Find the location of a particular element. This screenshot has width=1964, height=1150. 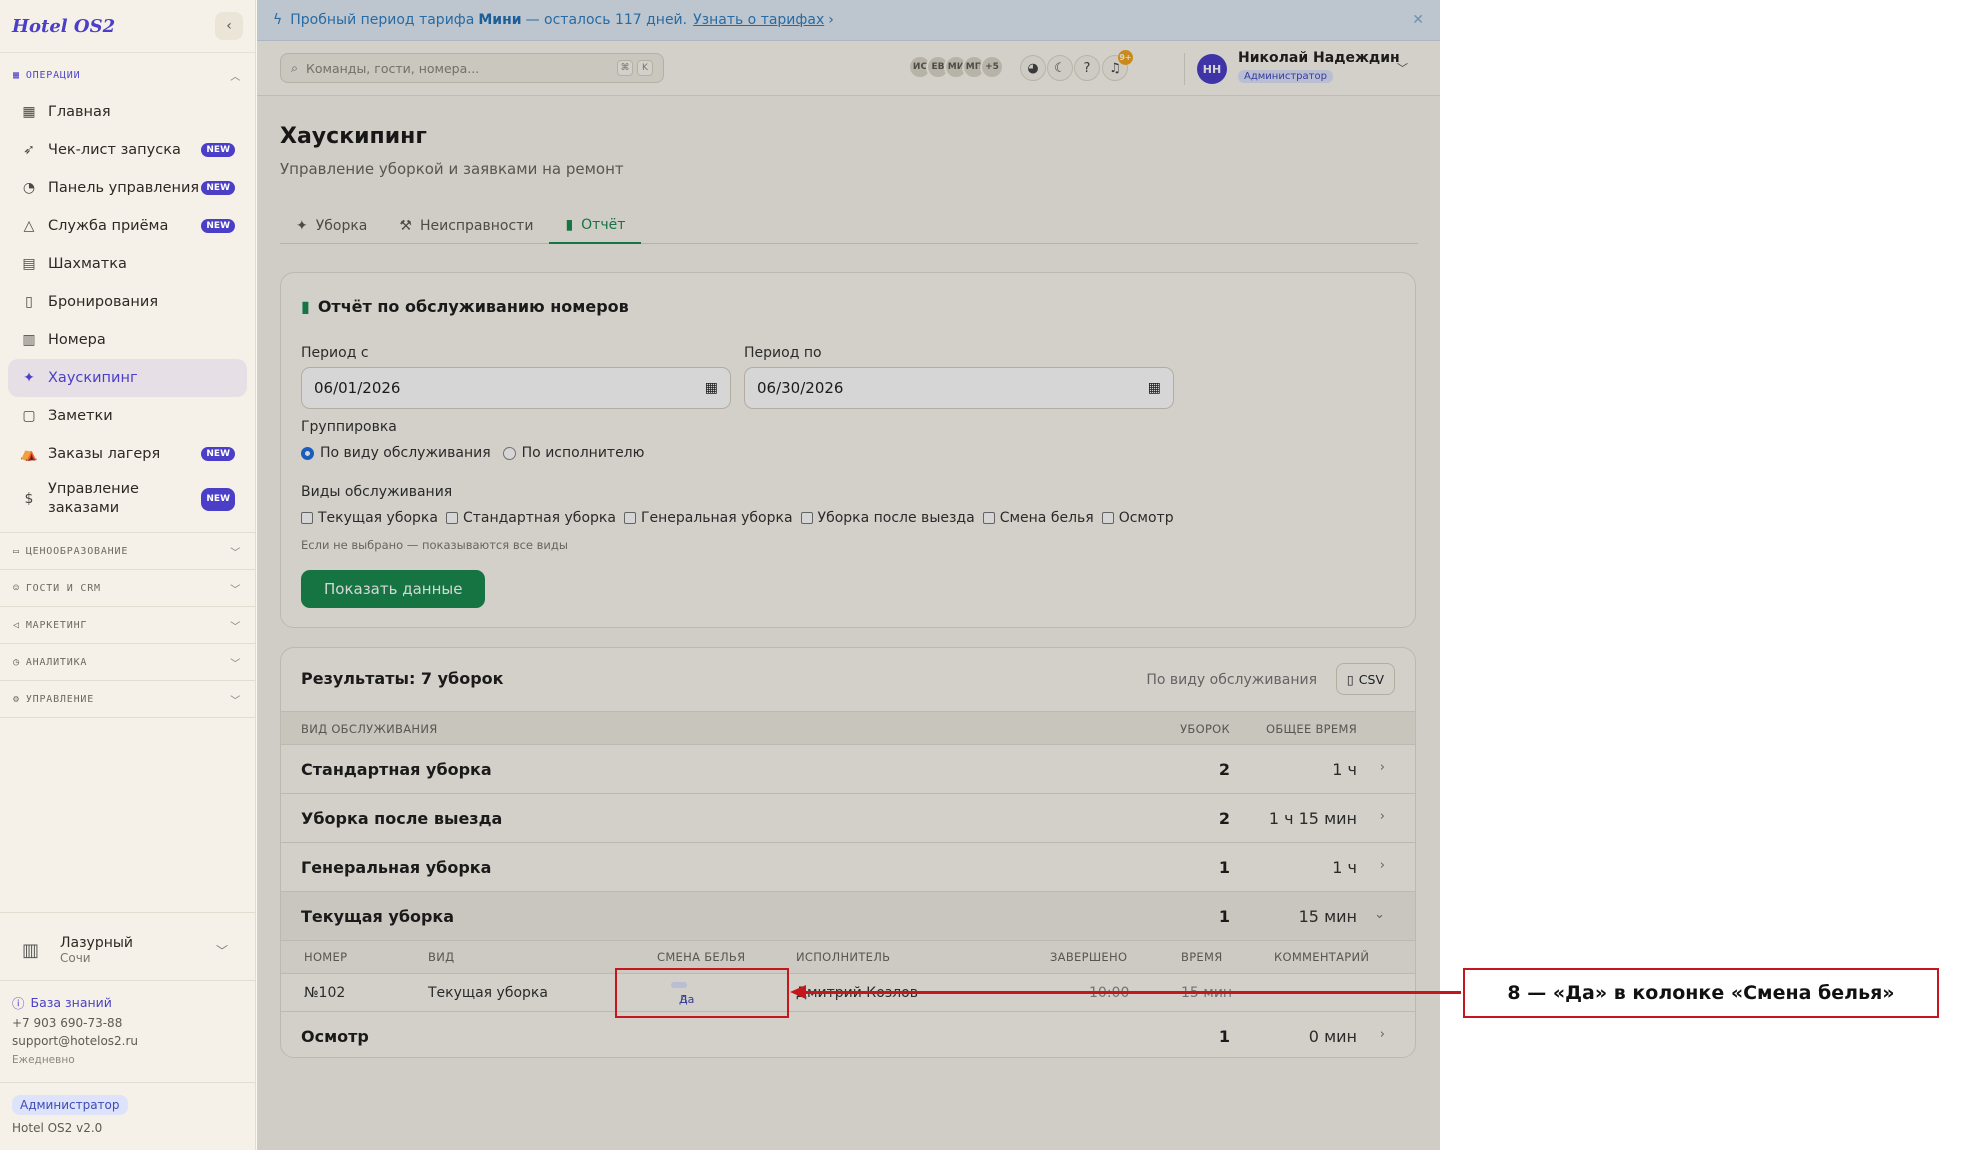

annotation-callout: 8 — «Да» в колонке «Смена белья» is located at coordinates (1701, 993).